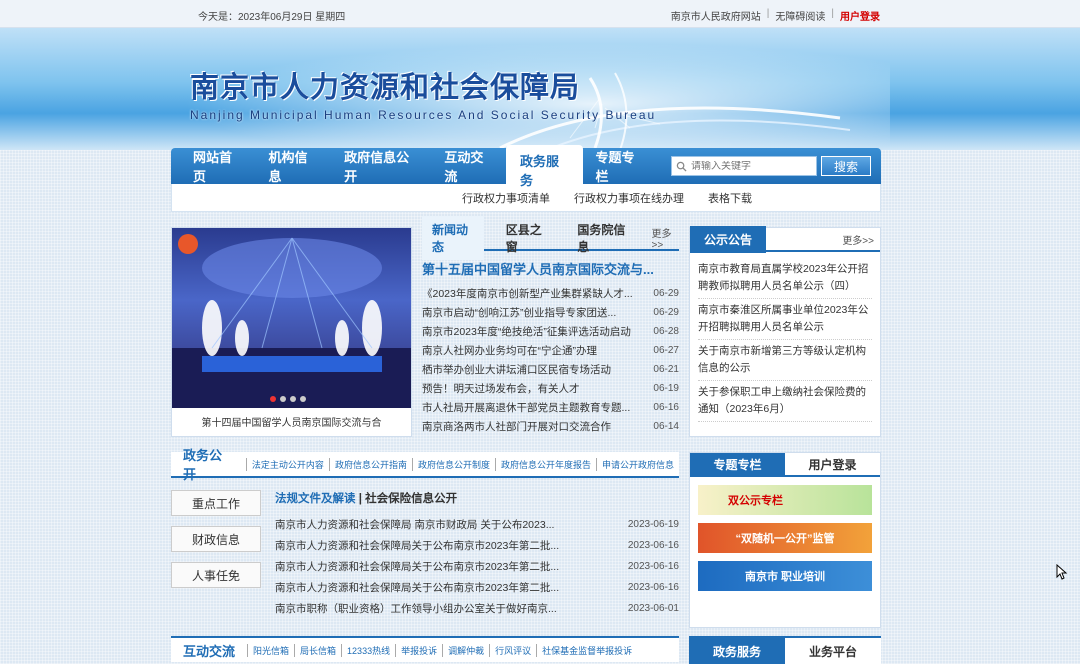 The height and width of the screenshot is (664, 1080). I want to click on nav-gov-info: 政府信息公开, so click(381, 166).